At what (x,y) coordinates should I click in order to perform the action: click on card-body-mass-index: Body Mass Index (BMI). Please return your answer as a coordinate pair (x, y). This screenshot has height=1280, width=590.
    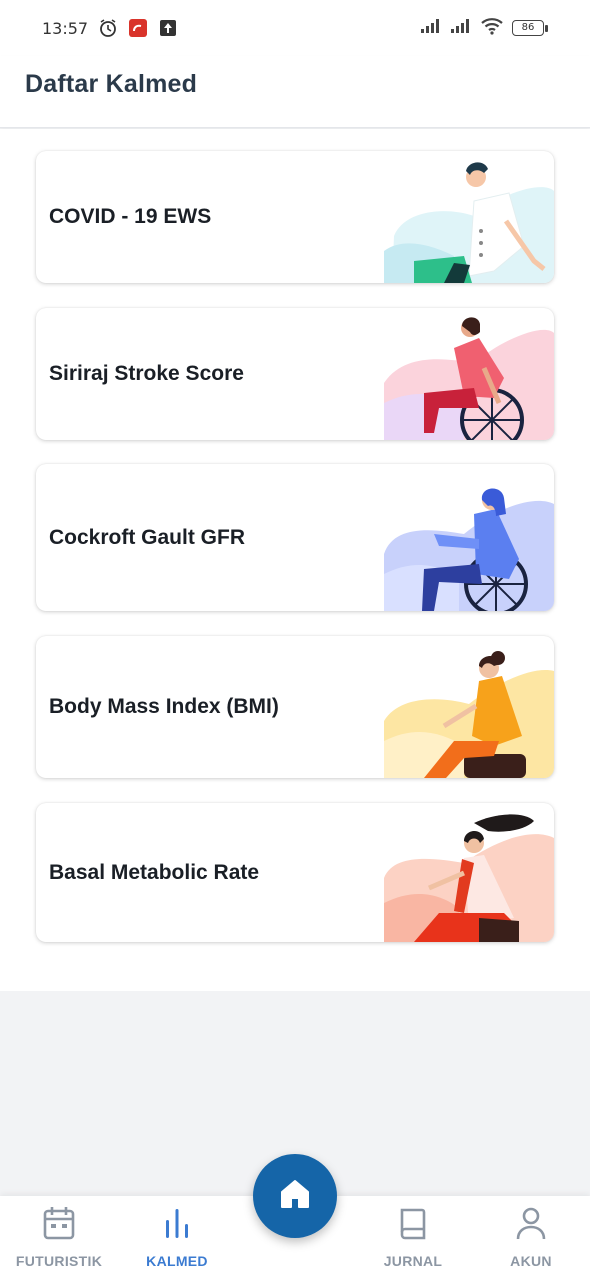
    Looking at the image, I should click on (295, 707).